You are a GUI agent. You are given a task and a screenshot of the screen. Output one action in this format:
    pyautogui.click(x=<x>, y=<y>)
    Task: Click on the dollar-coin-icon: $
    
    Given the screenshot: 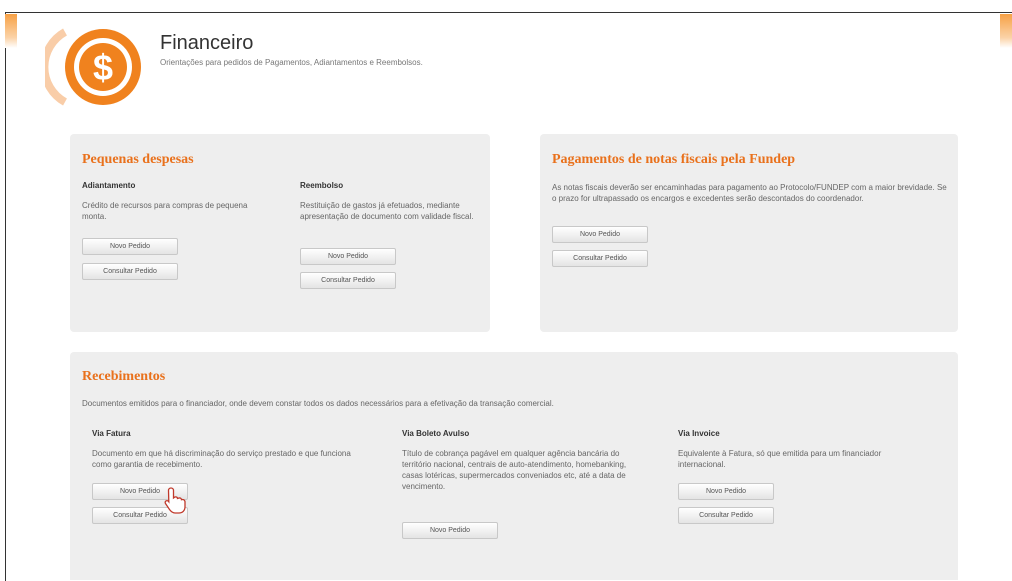 What is the action you would take?
    pyautogui.click(x=93, y=67)
    